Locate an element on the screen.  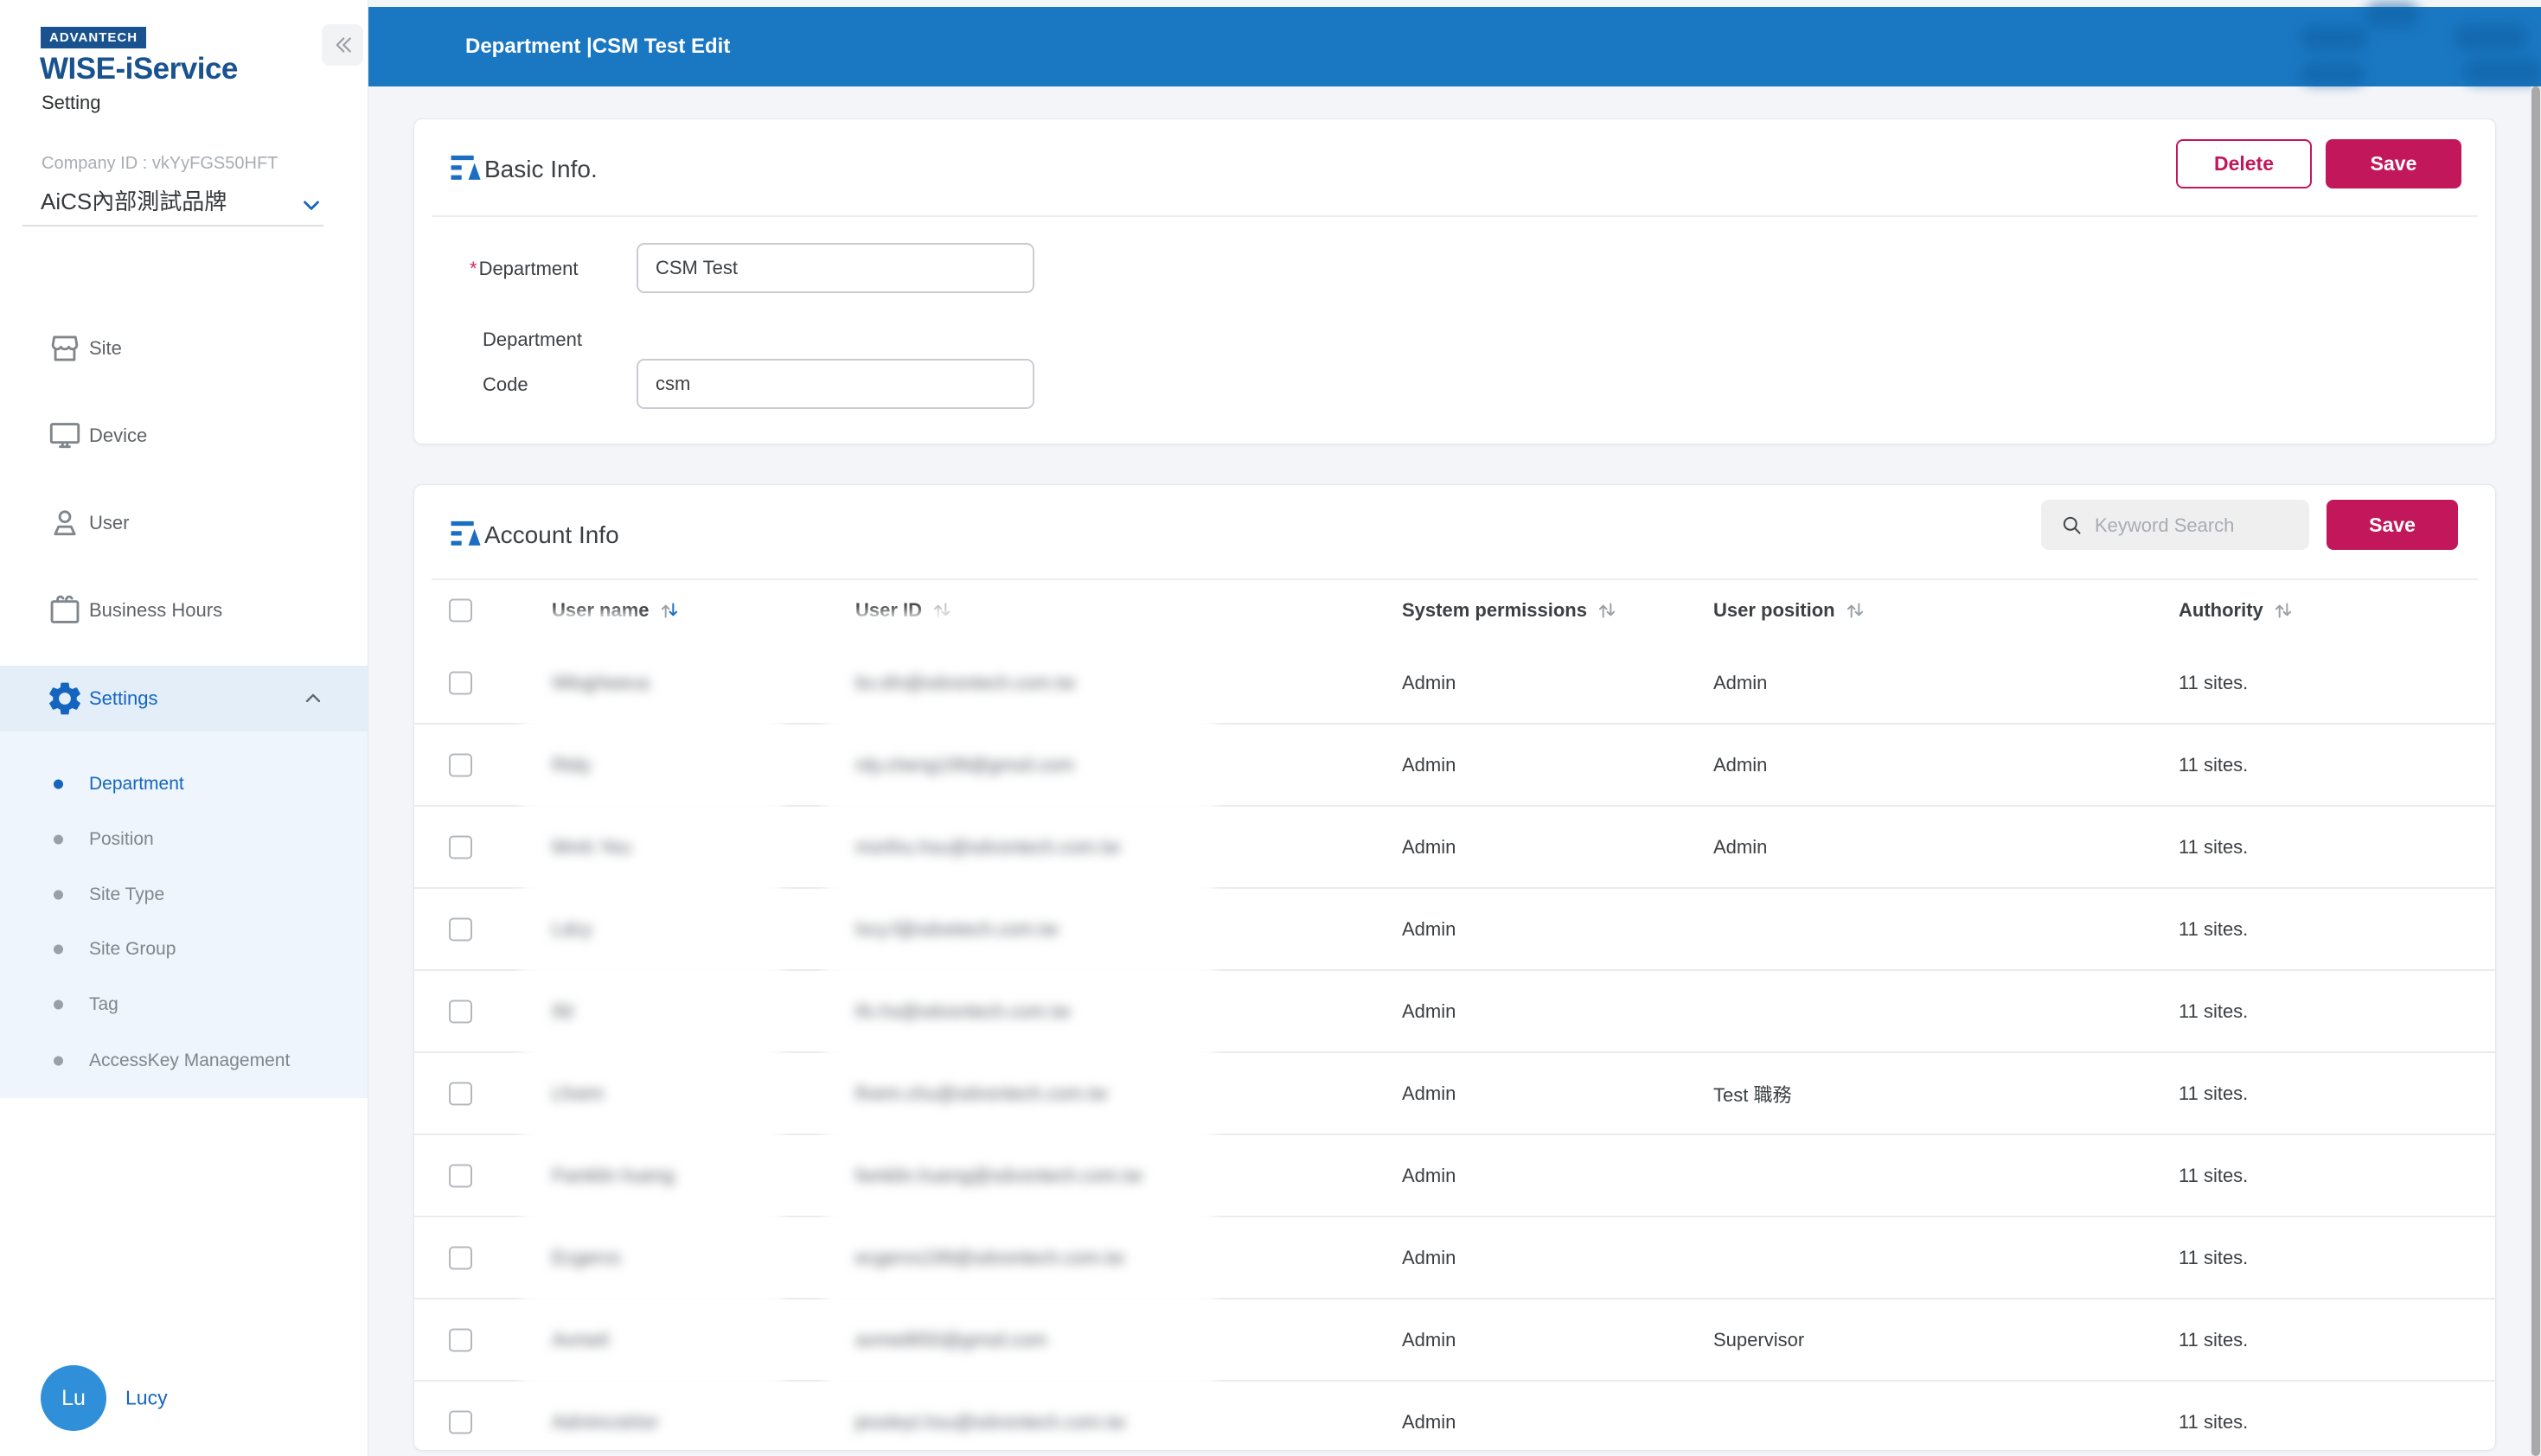
sidebar-item-business-hours: Business Hours is located at coordinates (184, 610).